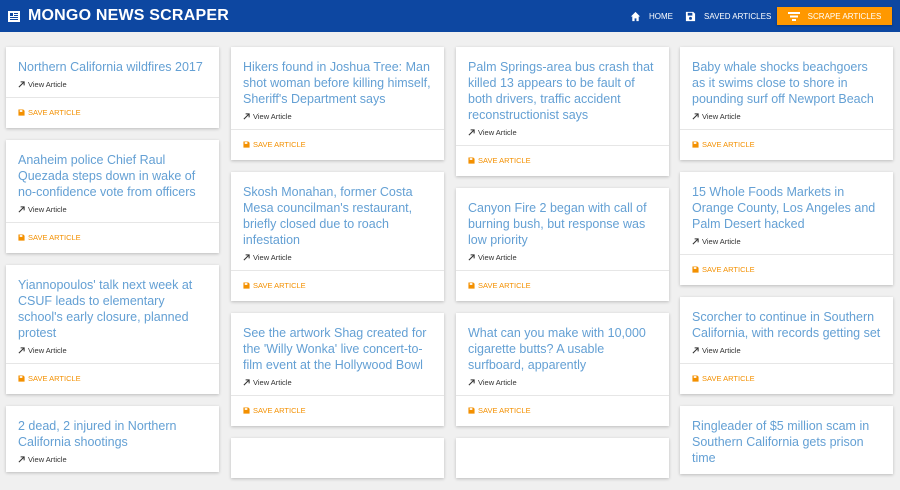  I want to click on scrape-articles-label: SCRAPE ARTICLES, so click(844, 16).